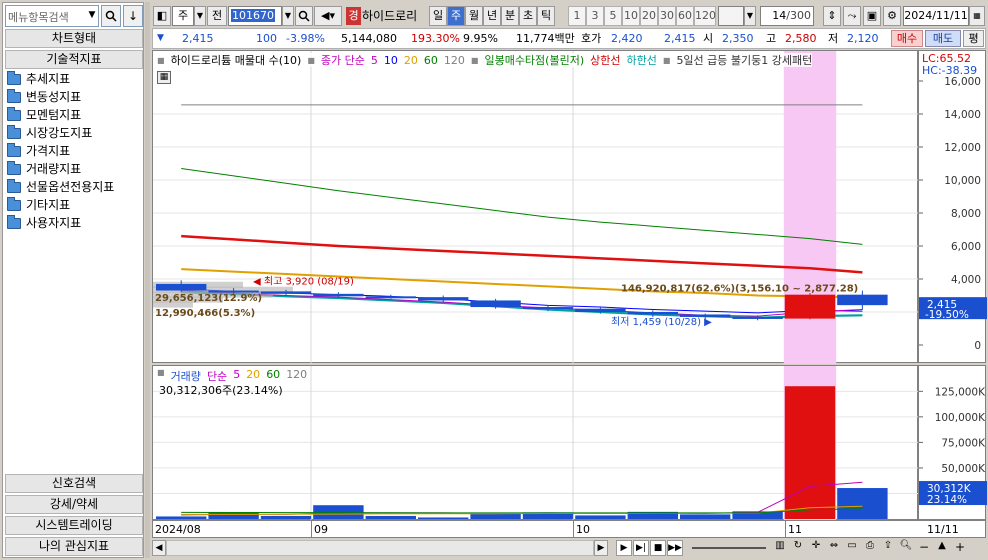 The image size is (988, 560). Describe the element at coordinates (438, 16) in the screenshot. I see `tab-day: 일` at that location.